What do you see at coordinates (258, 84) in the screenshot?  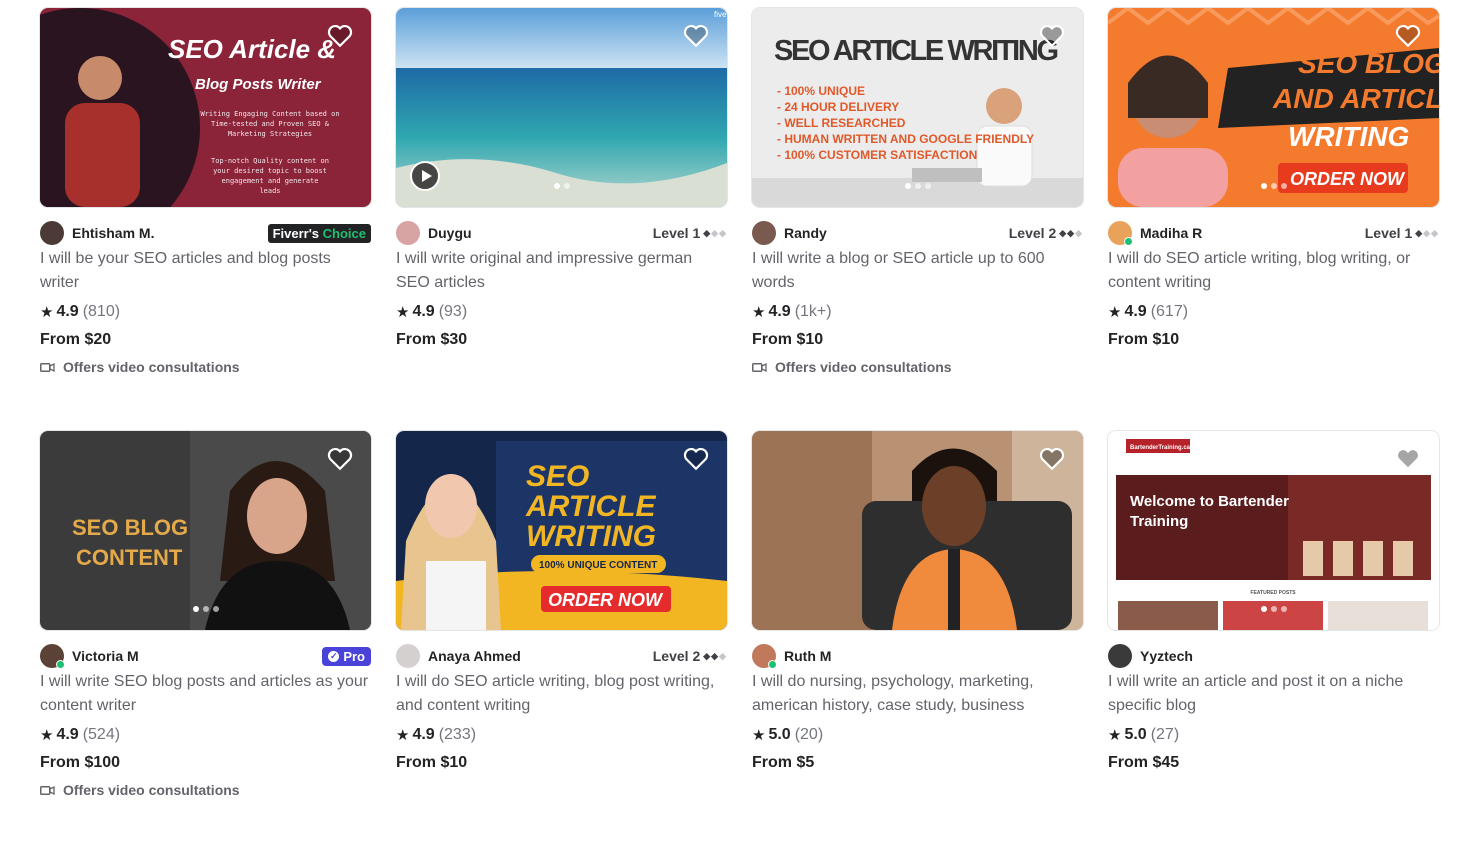 I see `svg-text: Blog Posts Writer` at bounding box center [258, 84].